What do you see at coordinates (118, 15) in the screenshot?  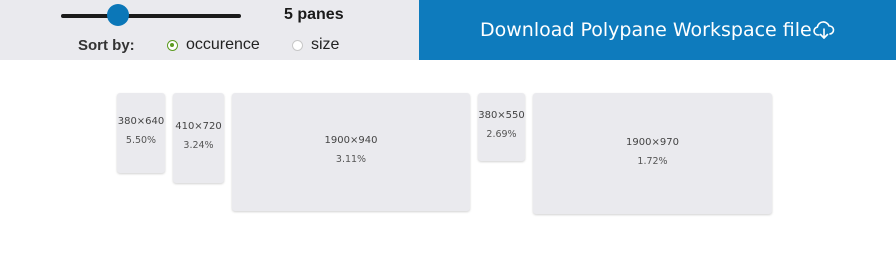 I see `pane-count-slider-thumb` at bounding box center [118, 15].